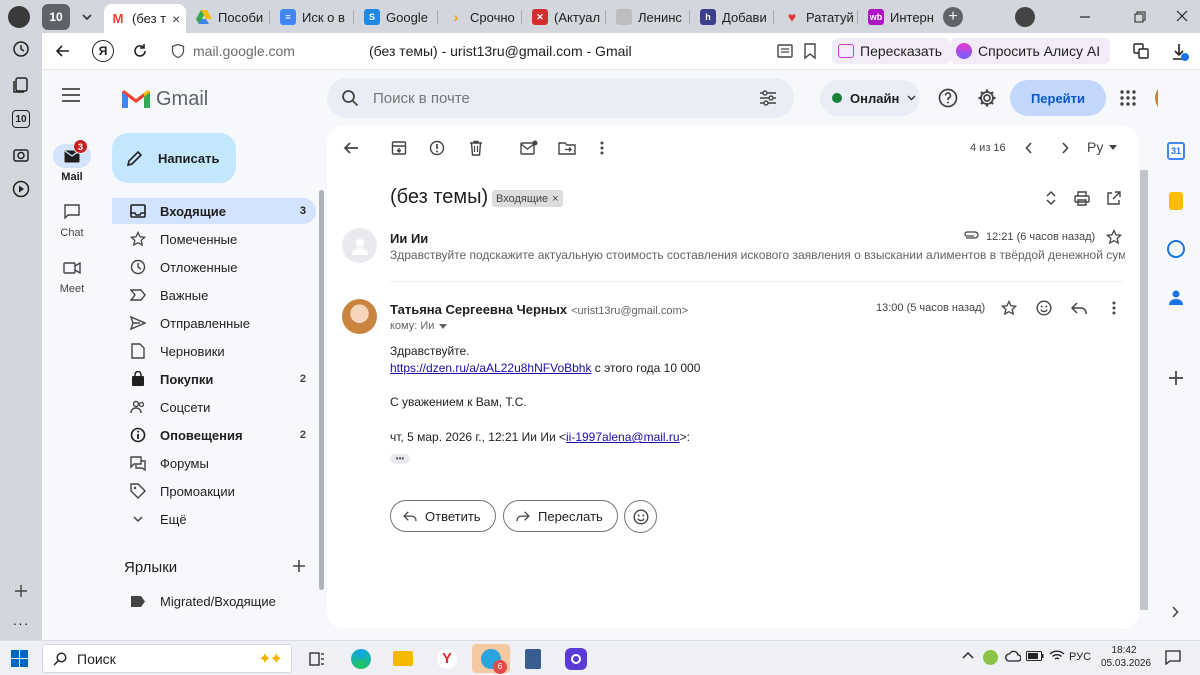  Describe the element at coordinates (244, 51) in the screenshot. I see `url-domain: mail.google.com` at that location.